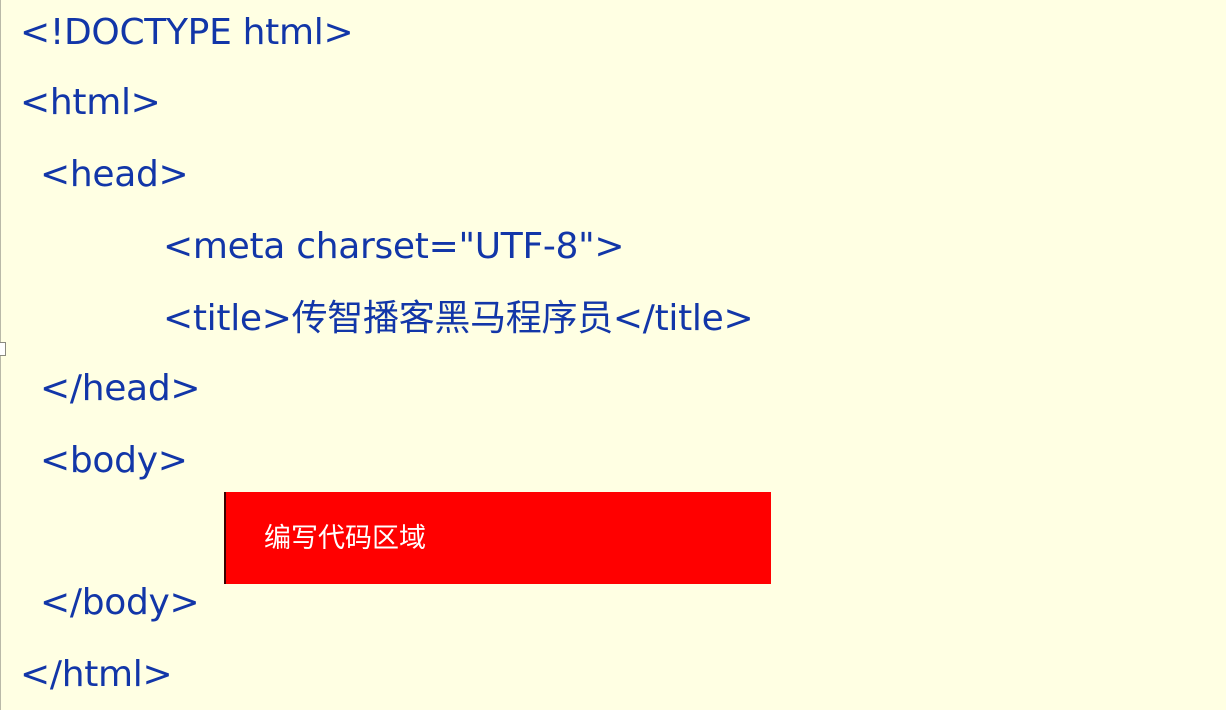 The image size is (1226, 710). Describe the element at coordinates (114, 460) in the screenshot. I see `code-line-body-open: <body>` at that location.